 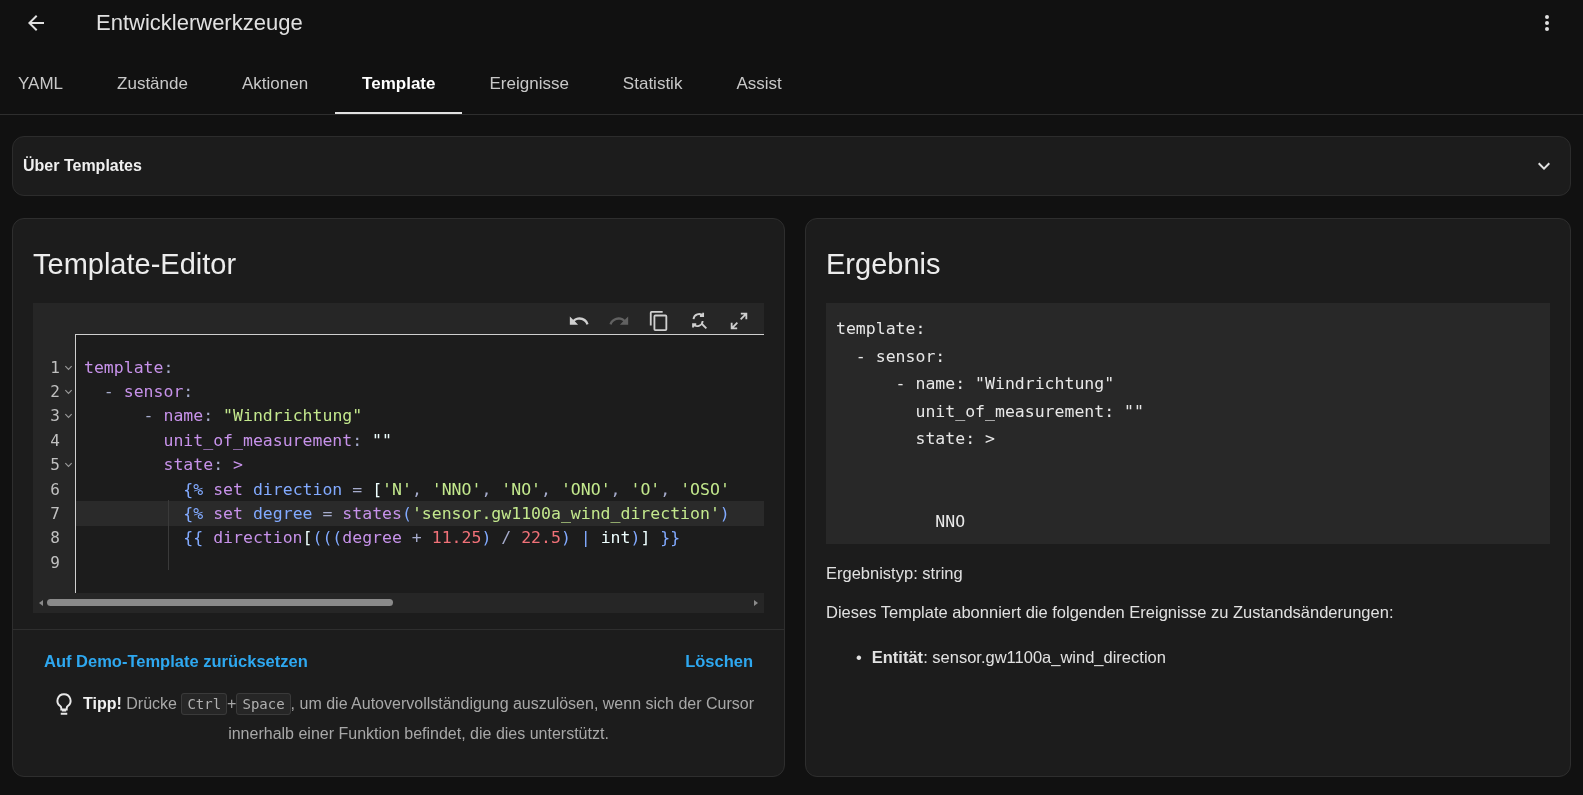 What do you see at coordinates (275, 85) in the screenshot?
I see `tab: Aktionen` at bounding box center [275, 85].